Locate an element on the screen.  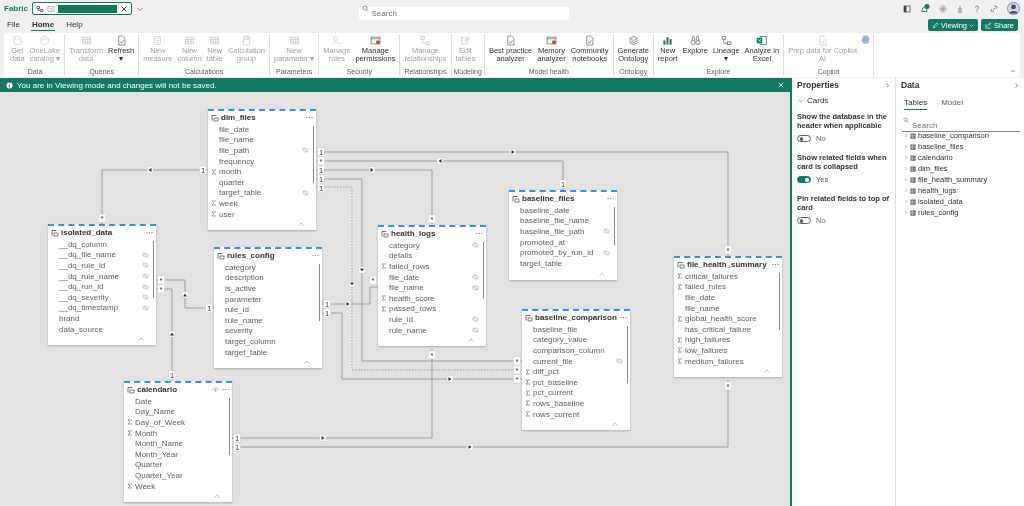
link-icon is located at coordinates (994, 8).